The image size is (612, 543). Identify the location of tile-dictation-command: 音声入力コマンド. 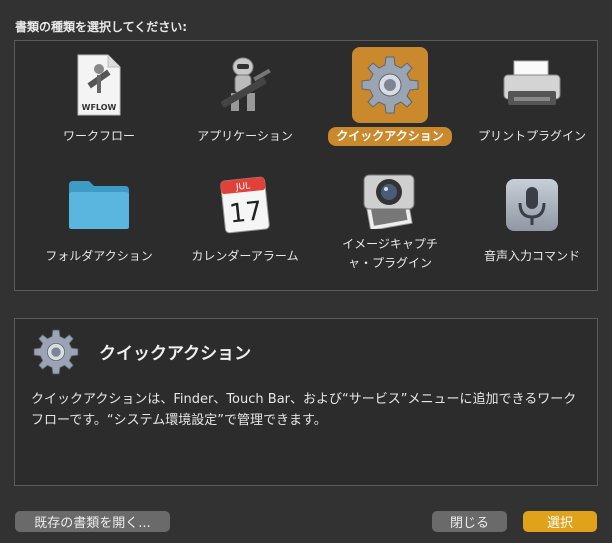
(532, 218).